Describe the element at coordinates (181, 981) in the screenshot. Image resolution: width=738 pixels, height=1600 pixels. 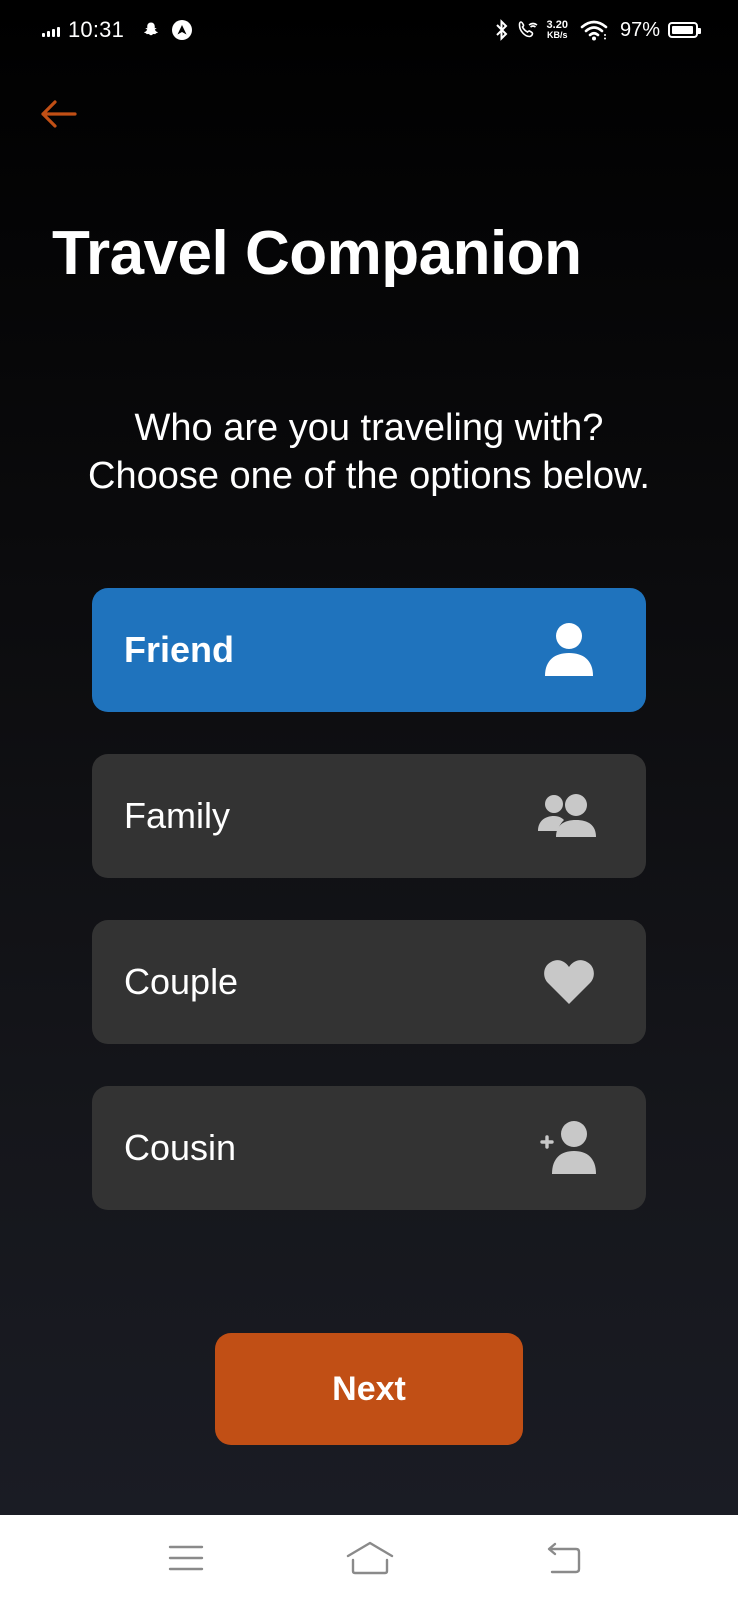
I see `option-label: Couple` at that location.